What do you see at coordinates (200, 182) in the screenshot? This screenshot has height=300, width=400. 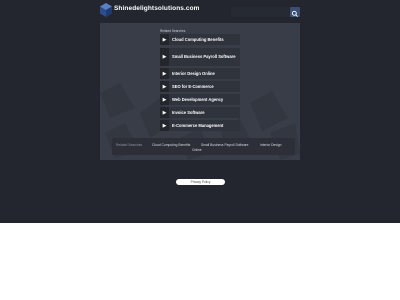 I see `privacy-policy-button: Privacy Policy` at bounding box center [200, 182].